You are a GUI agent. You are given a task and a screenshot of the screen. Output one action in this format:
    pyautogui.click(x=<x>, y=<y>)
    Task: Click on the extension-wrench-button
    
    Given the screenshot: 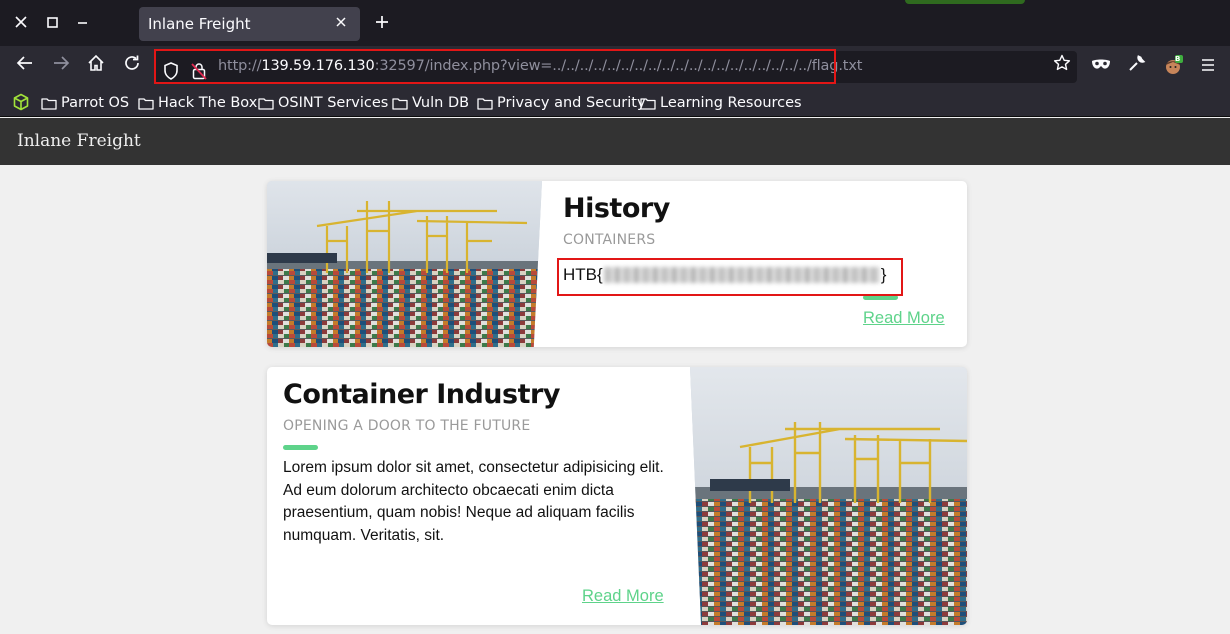 What is the action you would take?
    pyautogui.click(x=1137, y=67)
    